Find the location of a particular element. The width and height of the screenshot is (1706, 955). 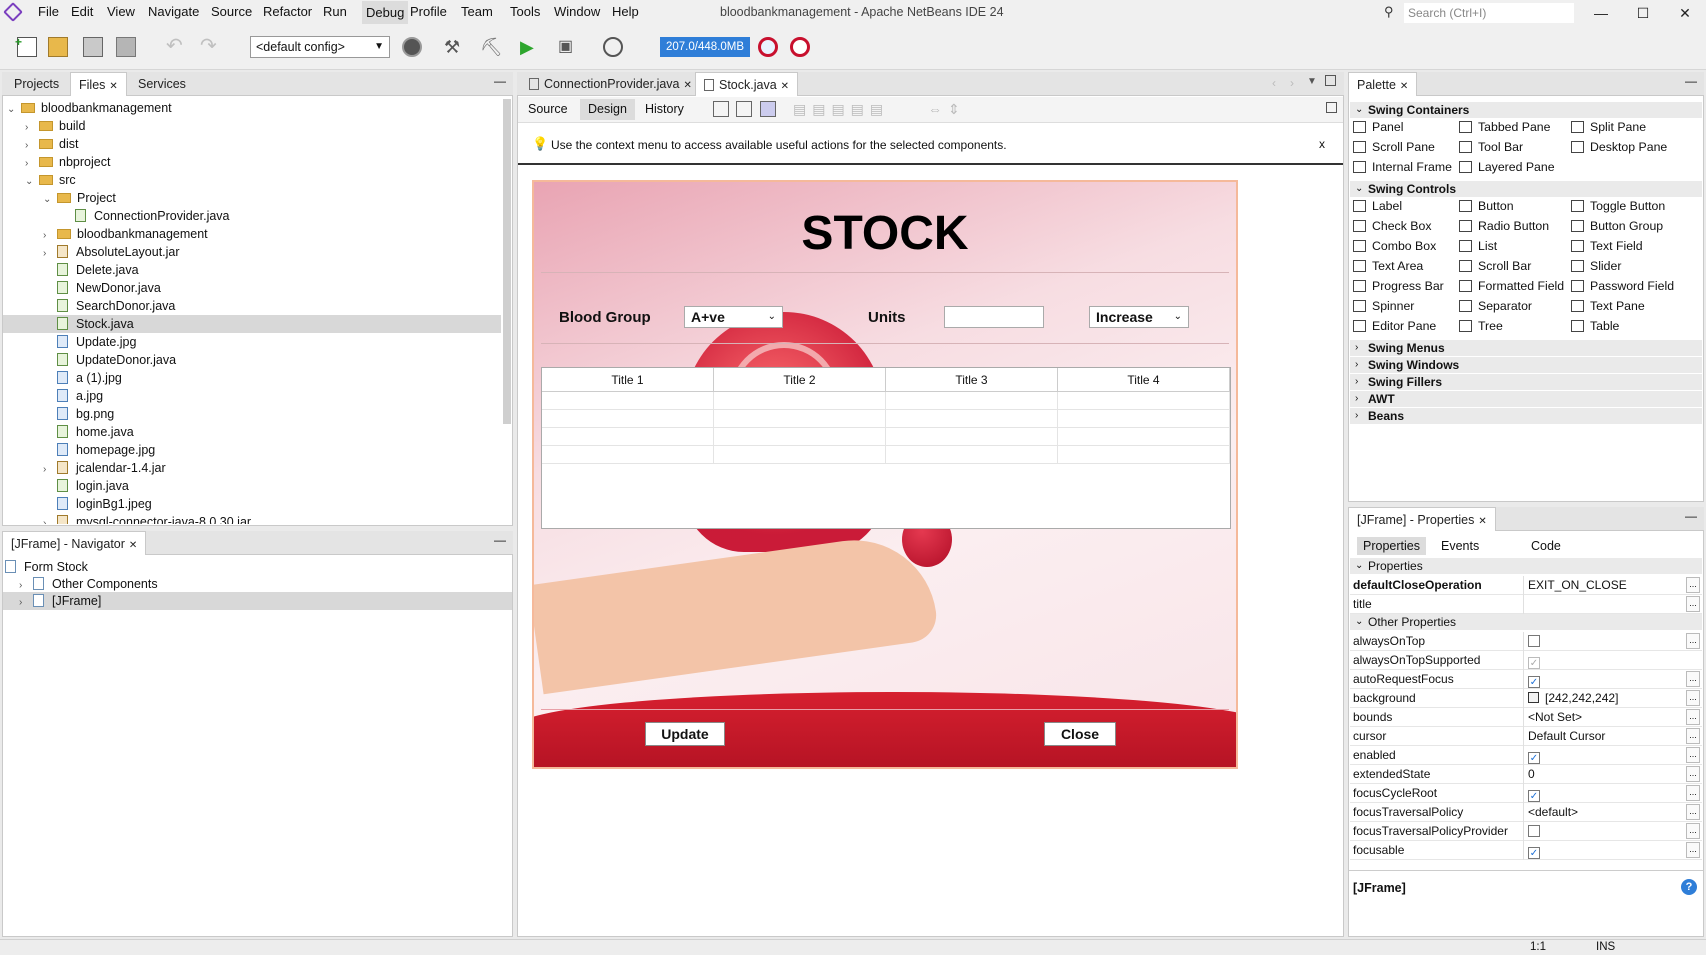

file-tree-scrollbar is located at coordinates (507, 261).